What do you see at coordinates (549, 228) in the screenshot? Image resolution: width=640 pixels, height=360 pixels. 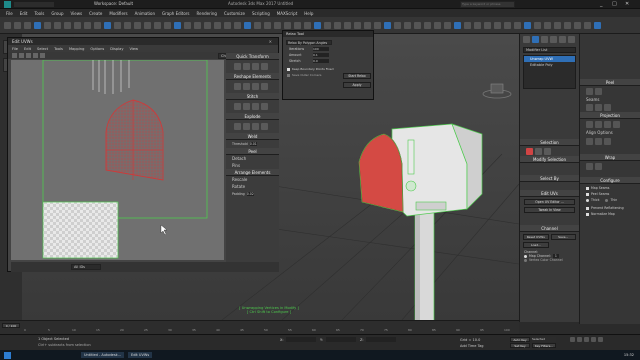 I see `channel-rollout: Channel` at bounding box center [549, 228].